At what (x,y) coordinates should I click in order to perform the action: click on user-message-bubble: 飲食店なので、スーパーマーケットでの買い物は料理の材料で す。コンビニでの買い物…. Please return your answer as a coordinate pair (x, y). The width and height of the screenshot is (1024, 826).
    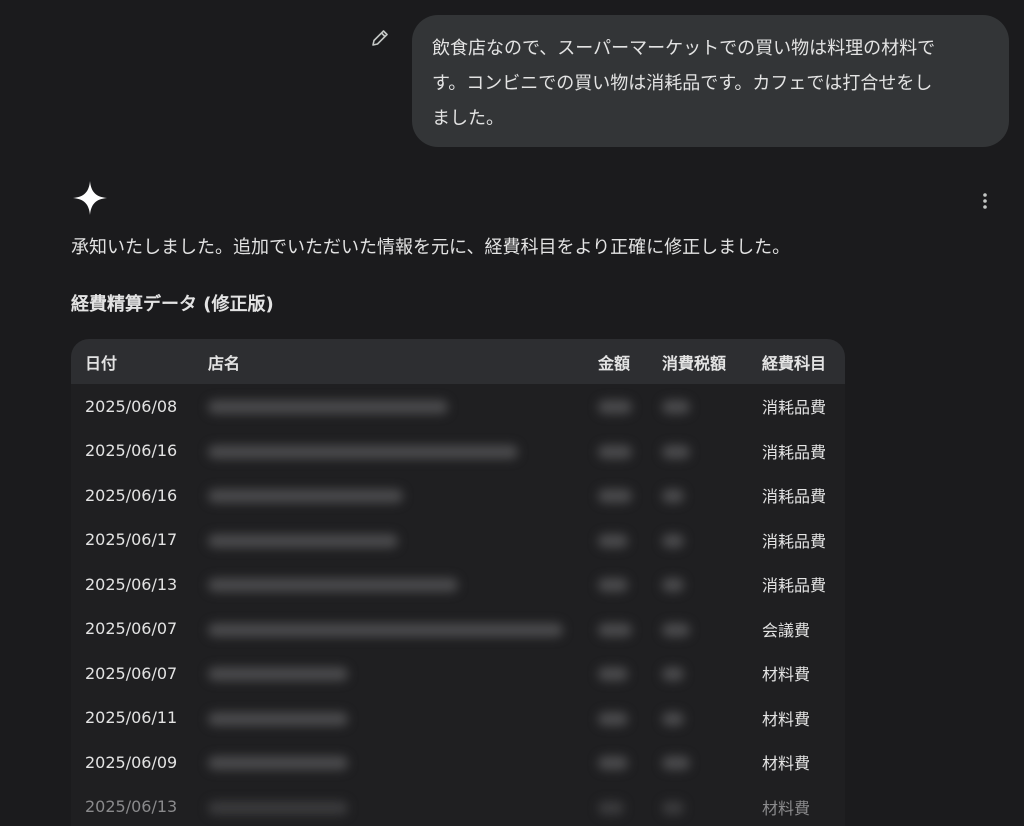
    Looking at the image, I should click on (710, 81).